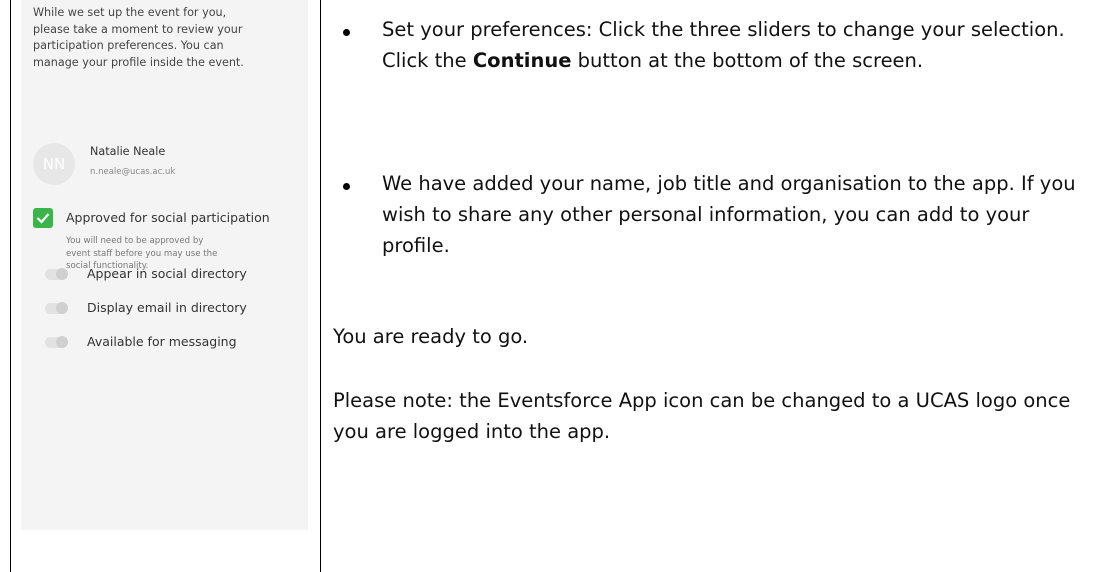 The height and width of the screenshot is (572, 1104). Describe the element at coordinates (431, 336) in the screenshot. I see `ready-text: You are ready to go.` at that location.